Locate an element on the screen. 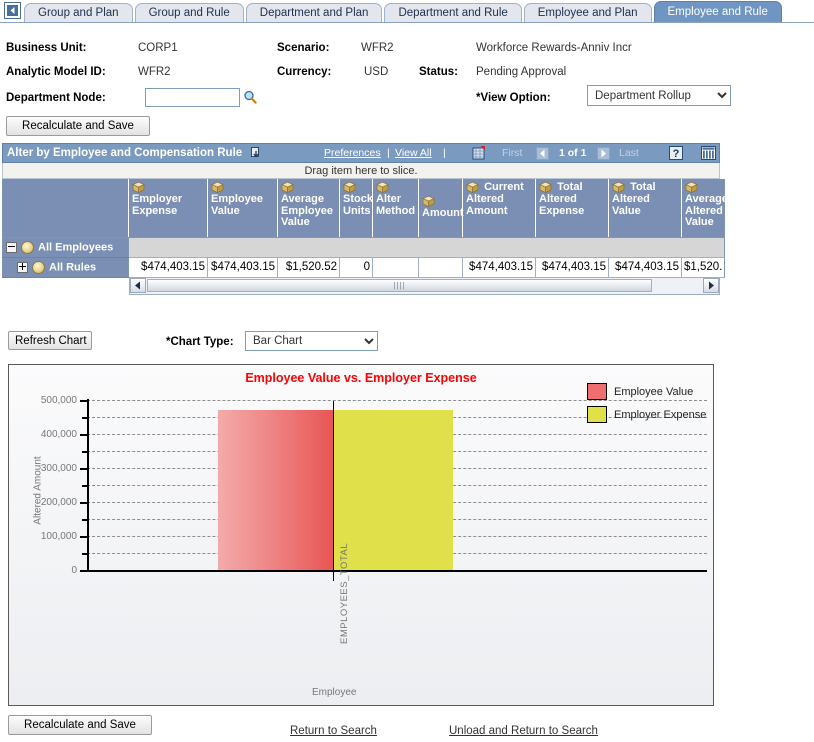 The width and height of the screenshot is (814, 742). department-node-label: Department Node: is located at coordinates (56, 98).